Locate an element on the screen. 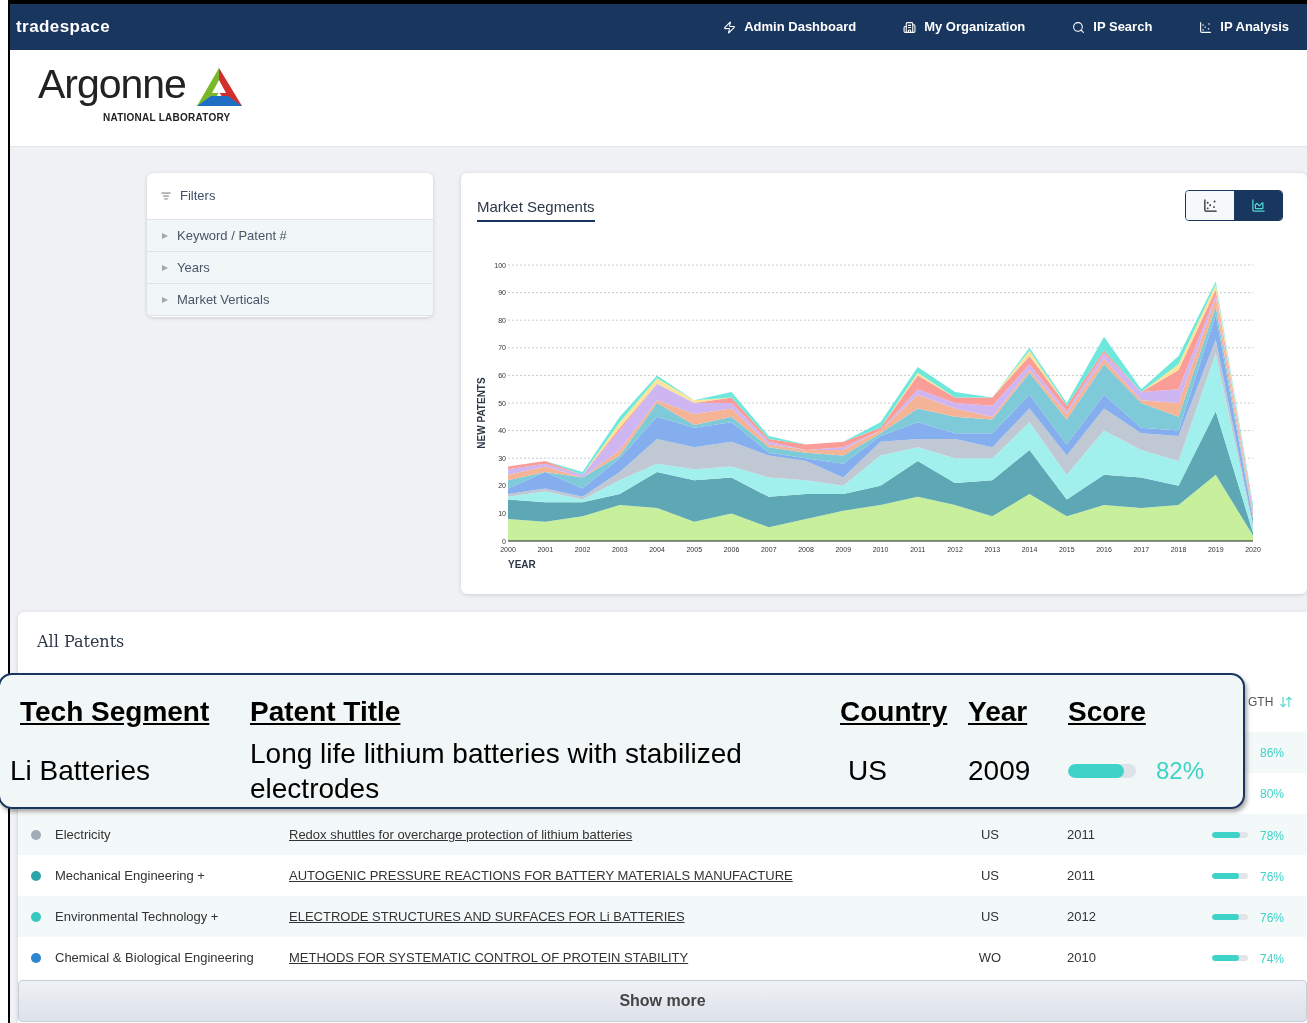  area-chart-icon is located at coordinates (1258, 205).